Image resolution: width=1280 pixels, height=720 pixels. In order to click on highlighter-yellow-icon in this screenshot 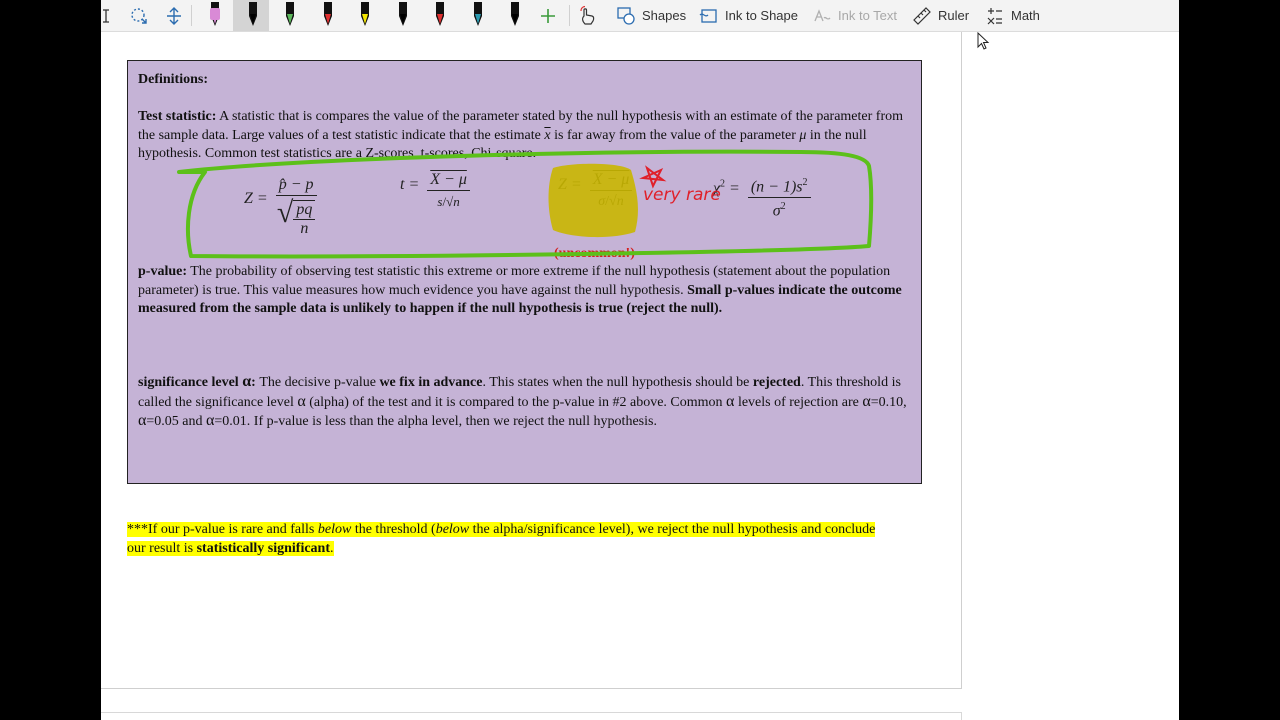, I will do `click(365, 15)`.